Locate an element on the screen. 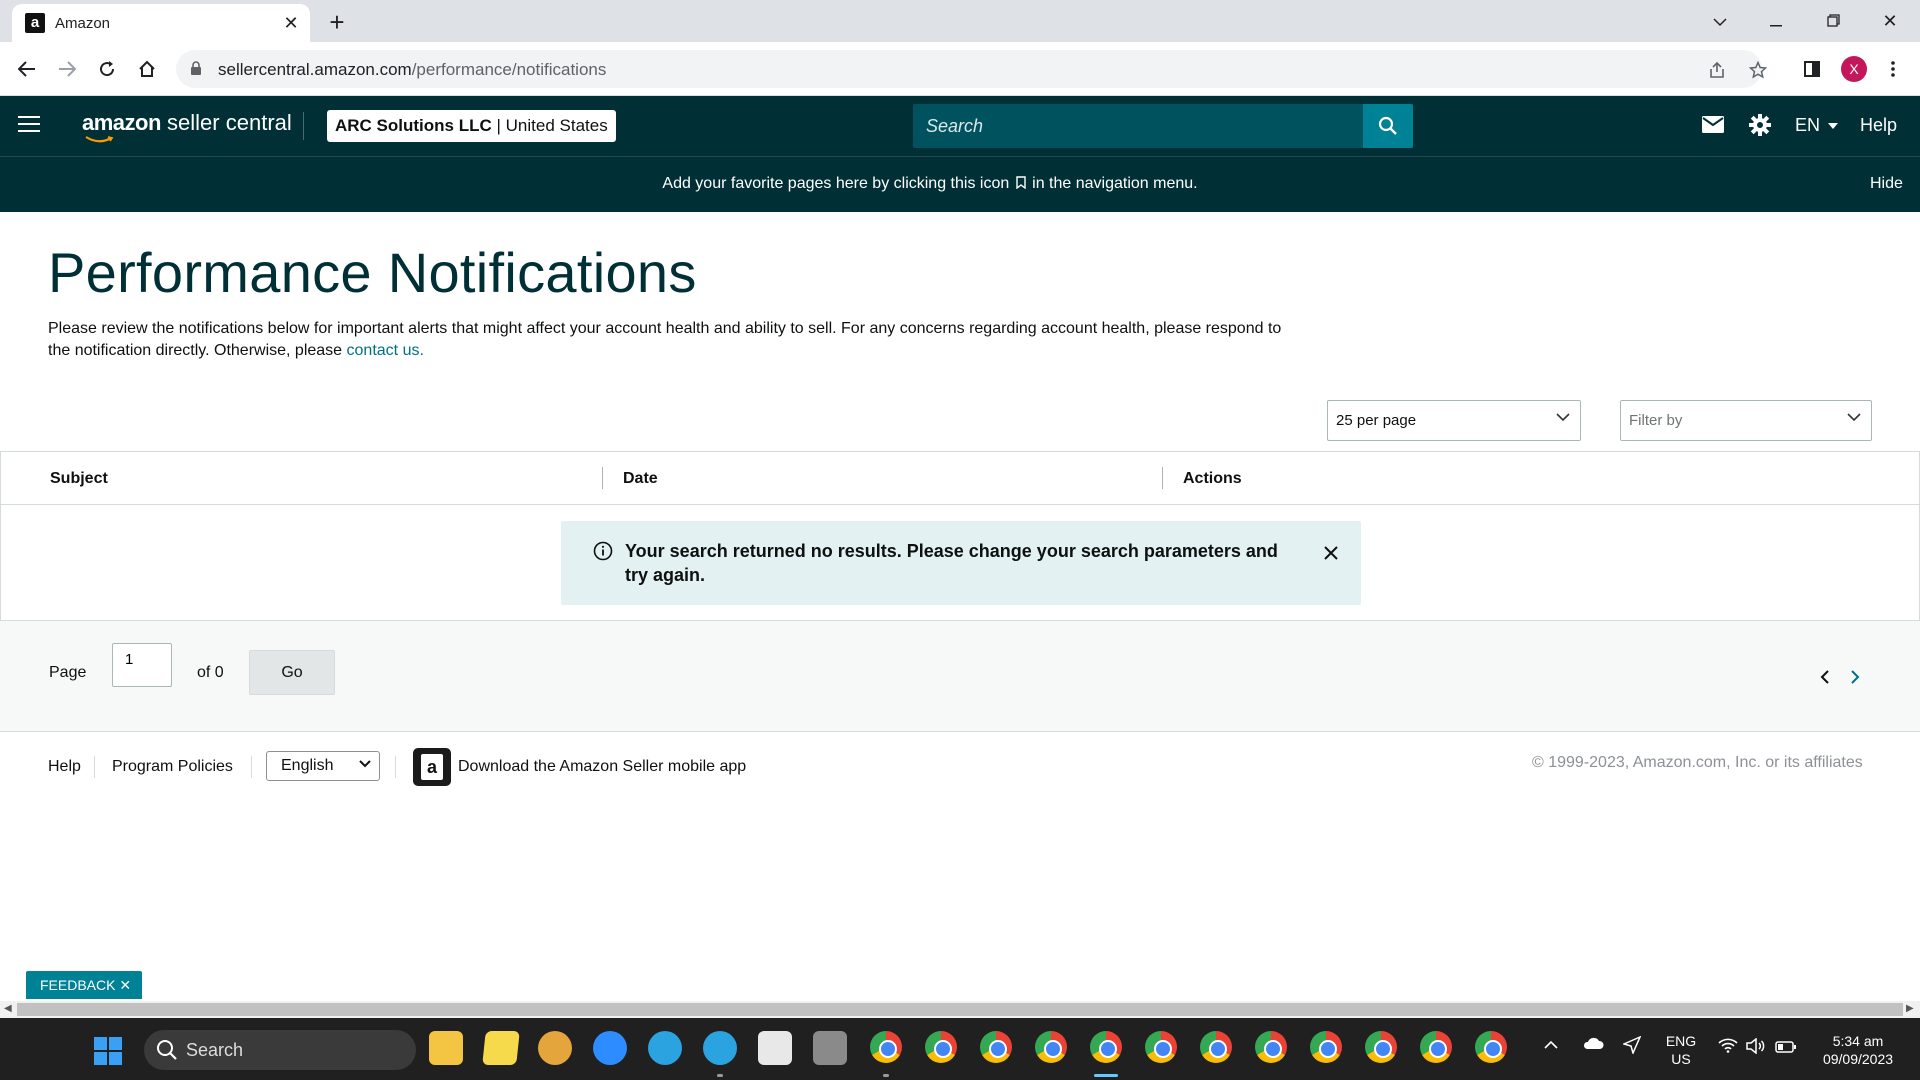 This screenshot has height=1080, width=1920. scroll-left-icon: ◀ is located at coordinates (8, 1008).